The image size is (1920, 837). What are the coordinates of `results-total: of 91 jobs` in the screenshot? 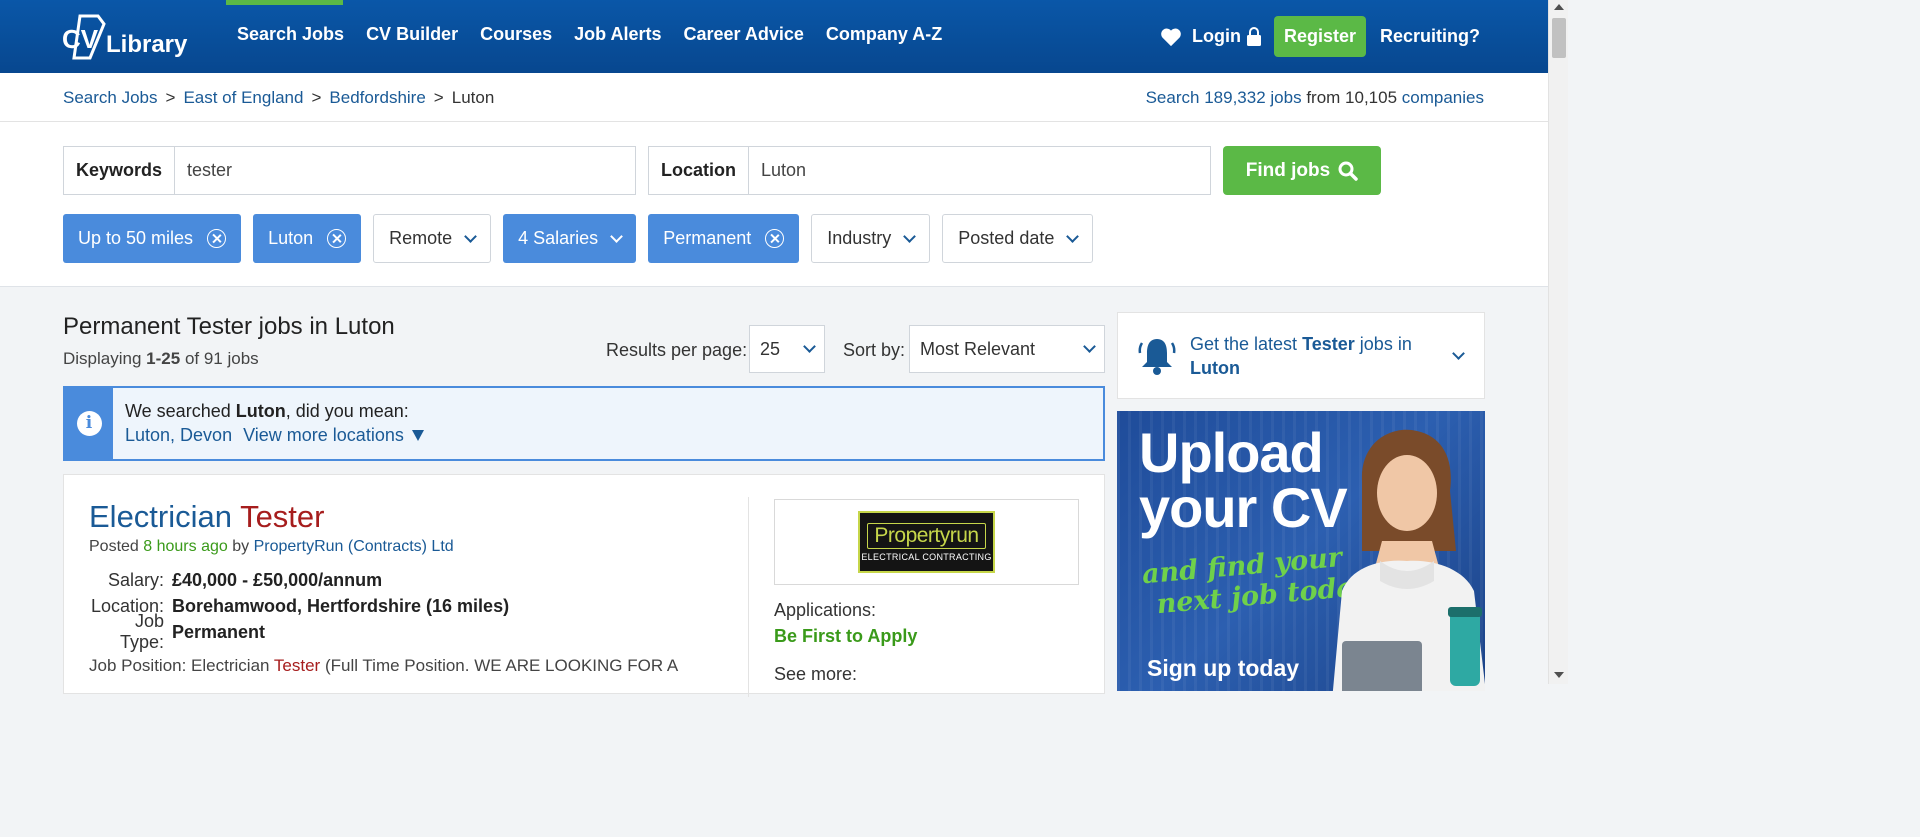 It's located at (221, 358).